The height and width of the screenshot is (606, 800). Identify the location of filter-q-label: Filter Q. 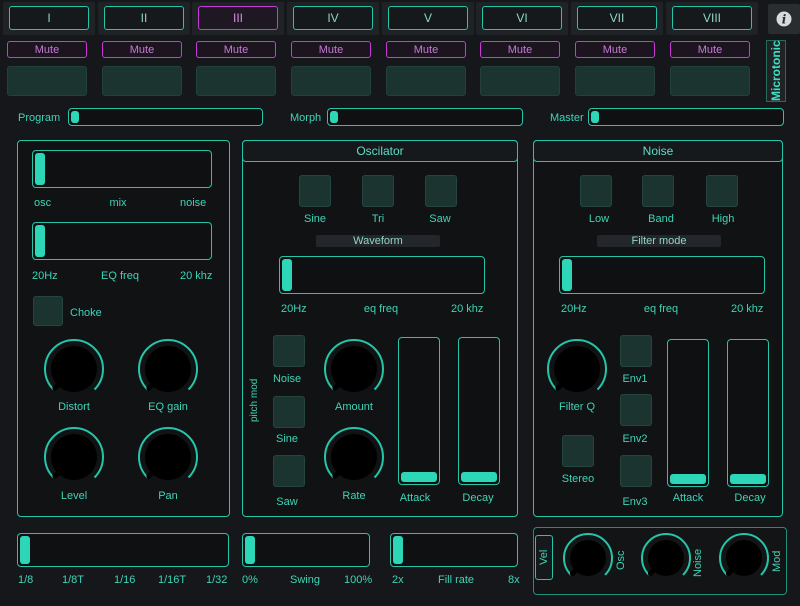
(577, 407).